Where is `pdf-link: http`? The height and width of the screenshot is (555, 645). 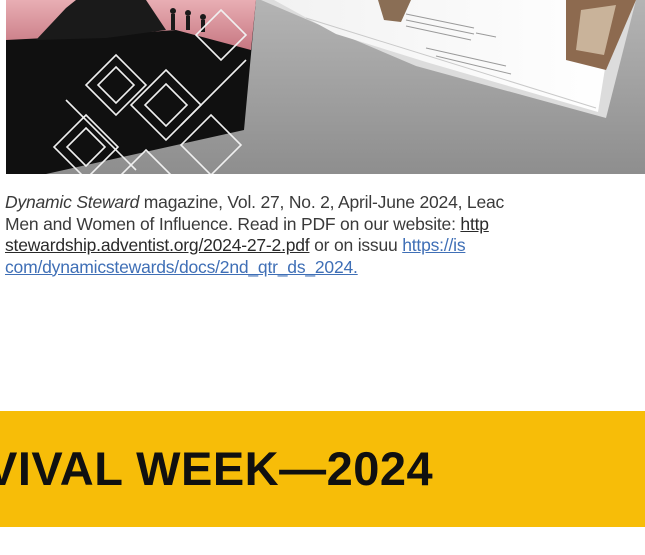 pdf-link: http is located at coordinates (474, 224).